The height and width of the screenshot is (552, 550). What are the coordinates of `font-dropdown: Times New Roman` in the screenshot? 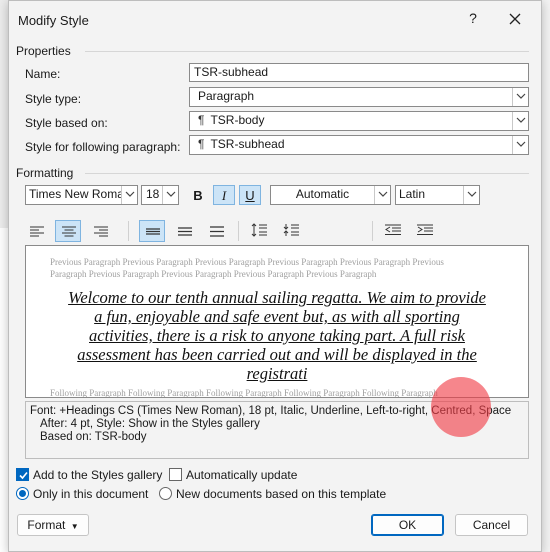 It's located at (81, 195).